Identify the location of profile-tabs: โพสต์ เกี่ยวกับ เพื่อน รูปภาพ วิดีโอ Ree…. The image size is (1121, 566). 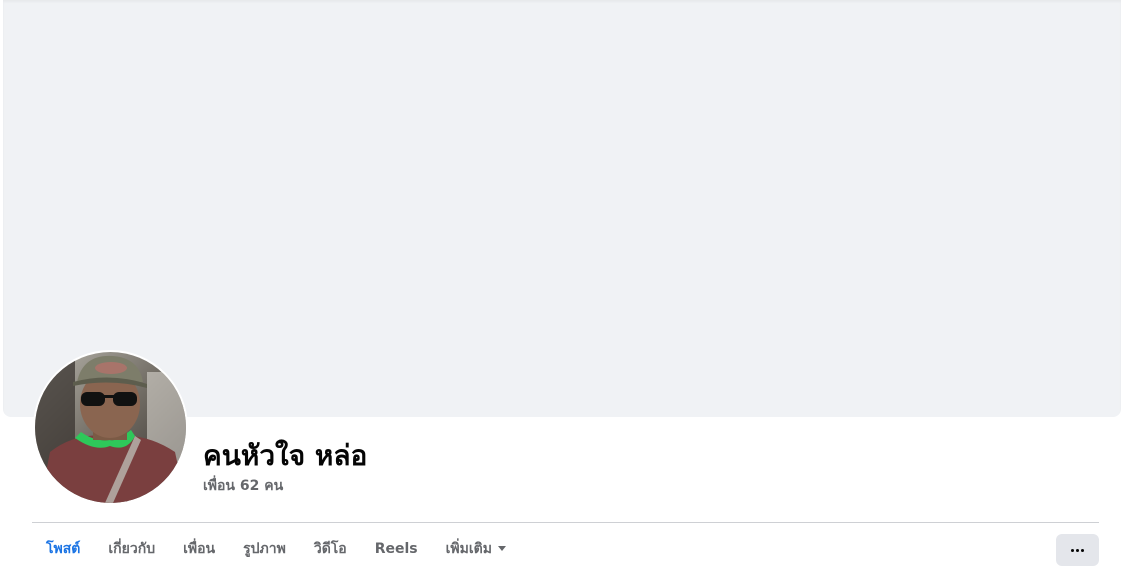
(276, 548).